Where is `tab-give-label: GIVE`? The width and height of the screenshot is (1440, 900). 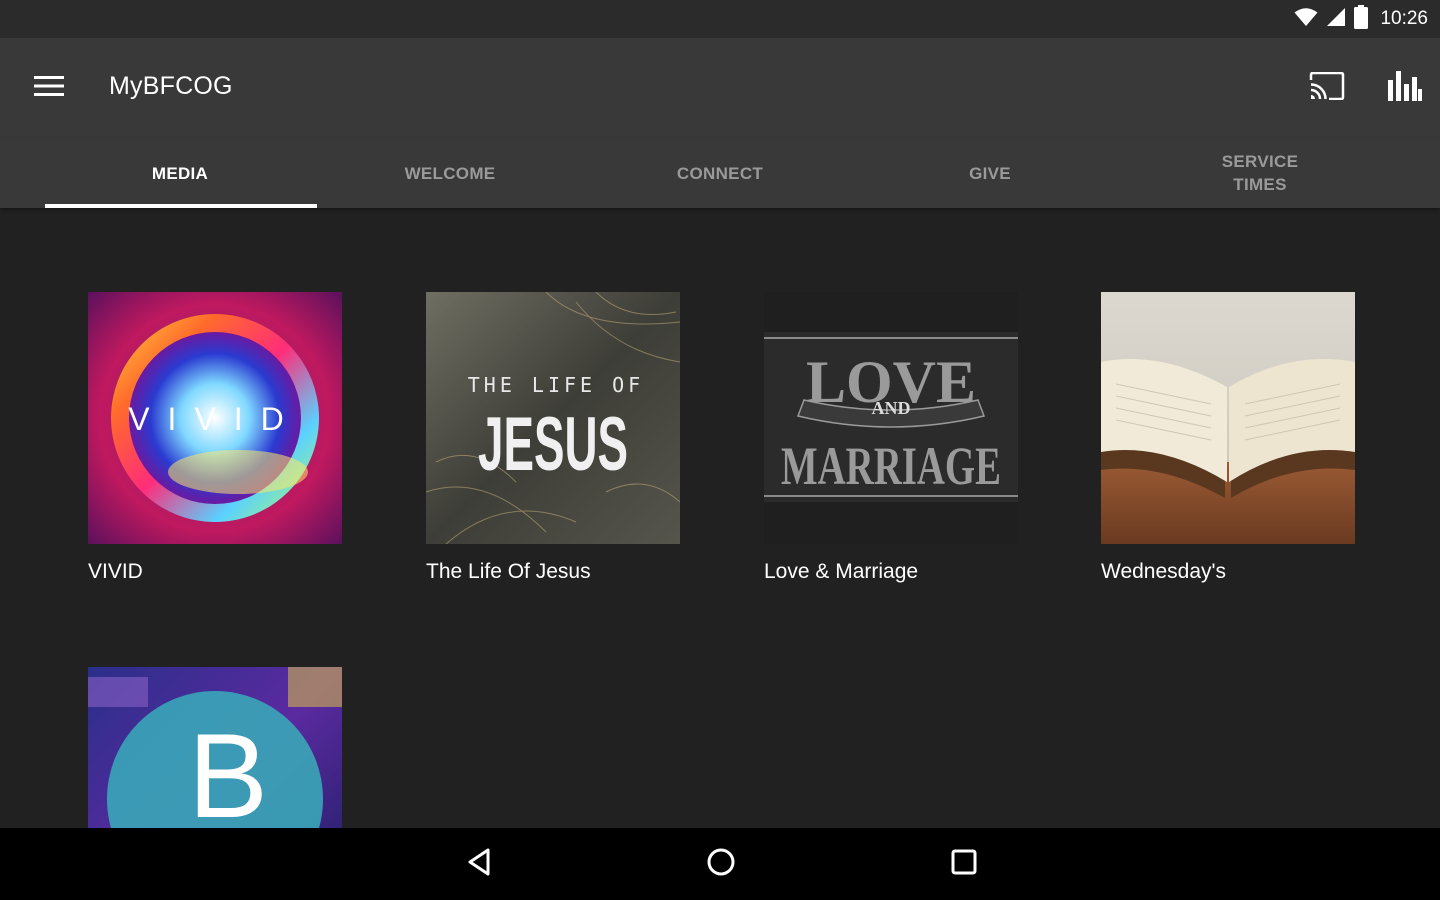
tab-give-label: GIVE is located at coordinates (990, 173).